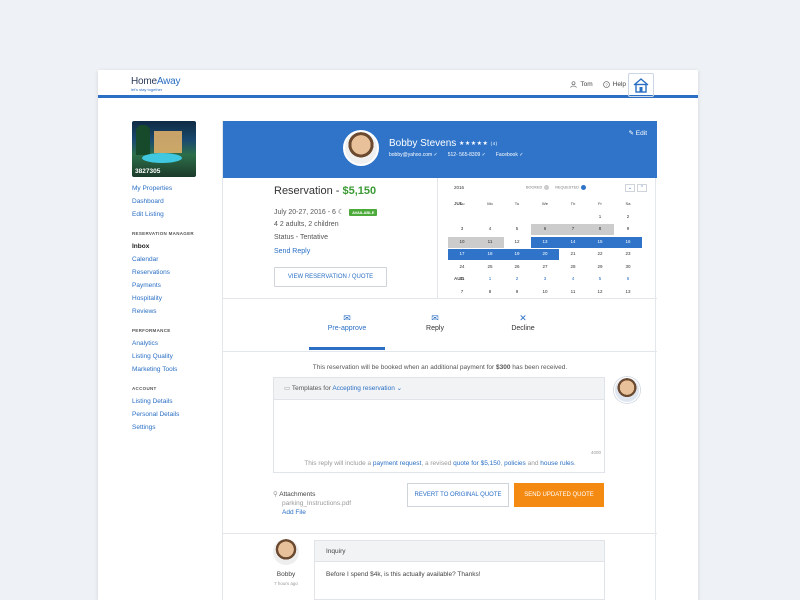 The image size is (800, 600). Describe the element at coordinates (458, 495) in the screenshot. I see `revert-quote-button: REVERT TO ORIGINAL QUOTE` at that location.